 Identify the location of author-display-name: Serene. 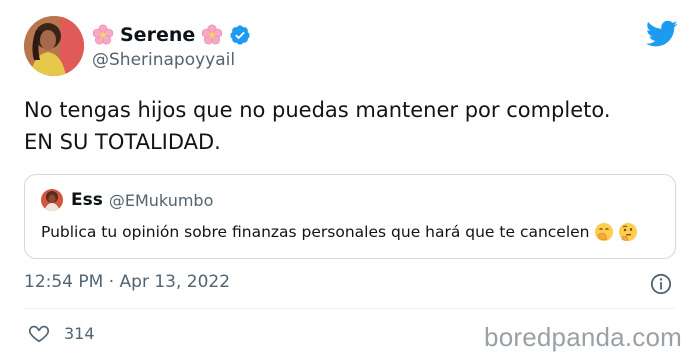
(157, 35).